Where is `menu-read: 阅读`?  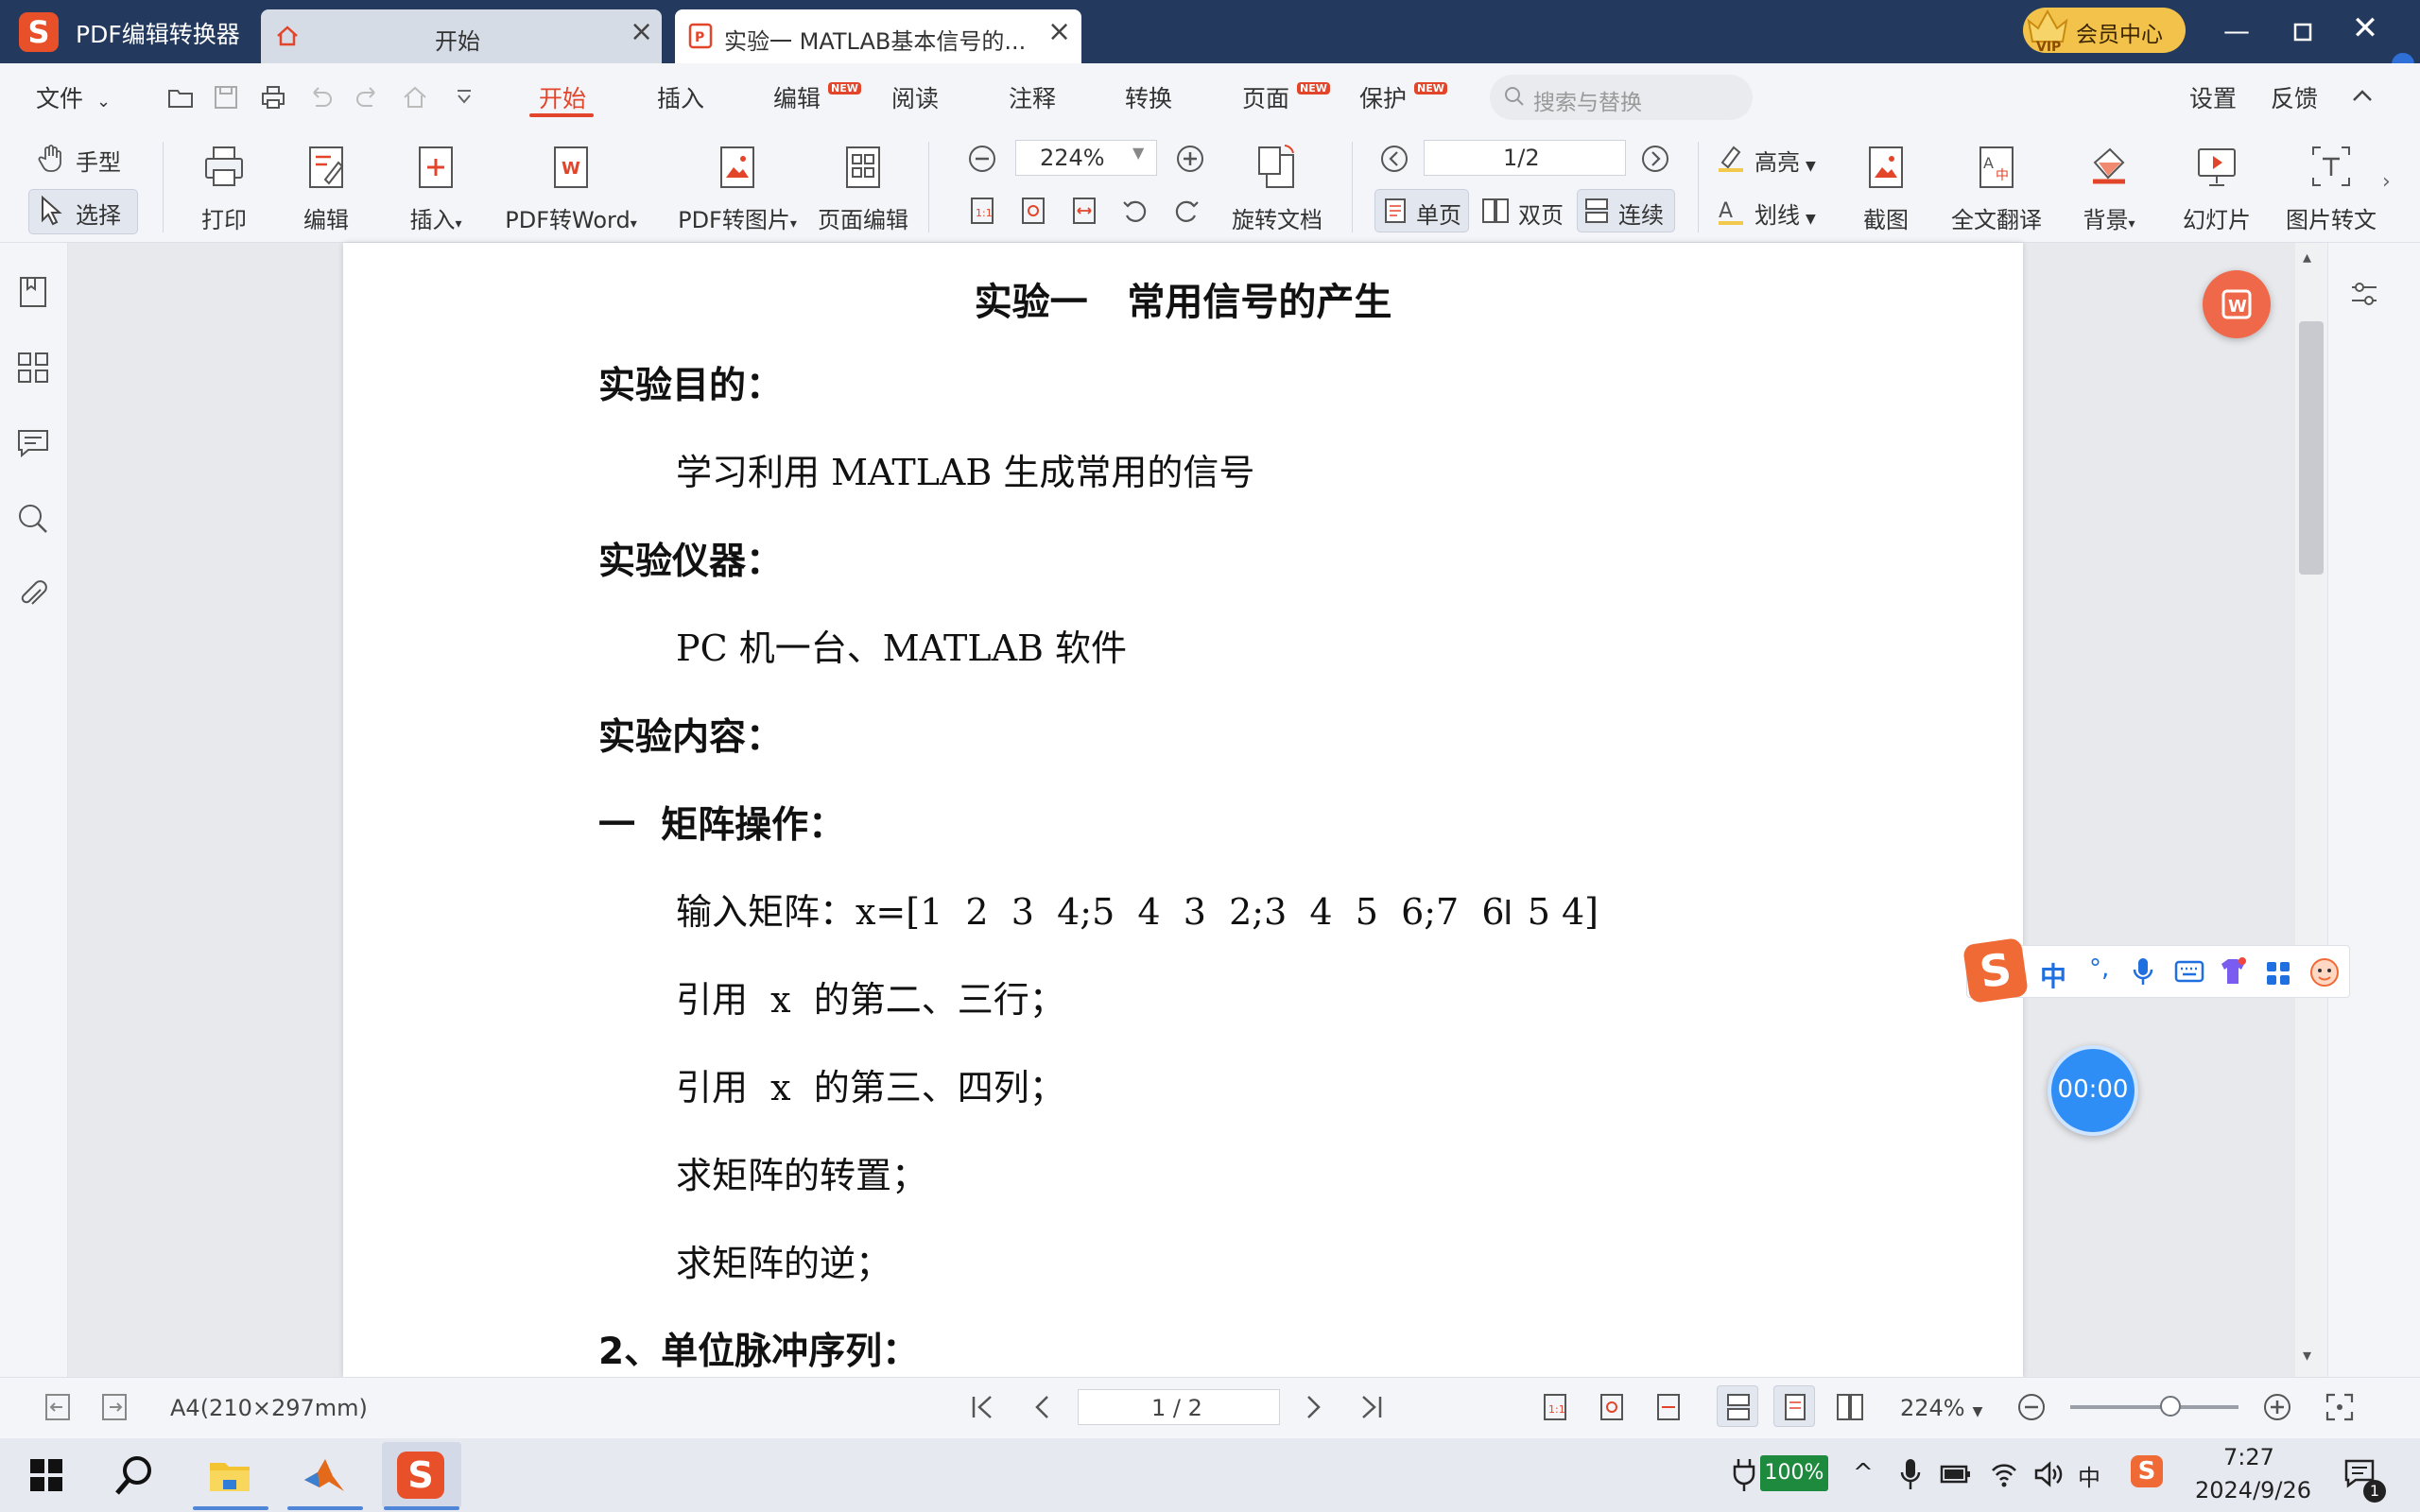
menu-read: 阅读 is located at coordinates (915, 97).